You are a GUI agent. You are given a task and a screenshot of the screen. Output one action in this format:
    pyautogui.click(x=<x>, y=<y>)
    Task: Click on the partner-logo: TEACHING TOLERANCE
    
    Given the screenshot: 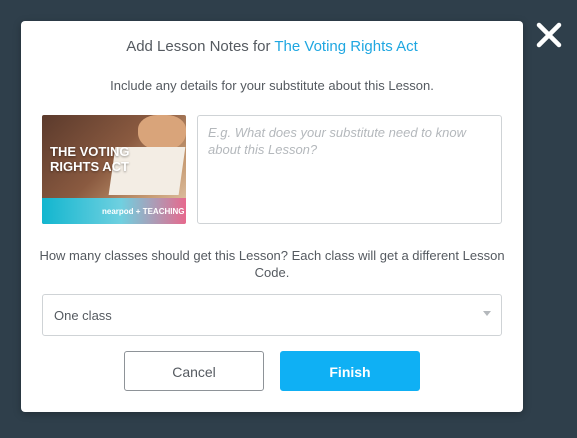 What is the action you would take?
    pyautogui.click(x=164, y=211)
    